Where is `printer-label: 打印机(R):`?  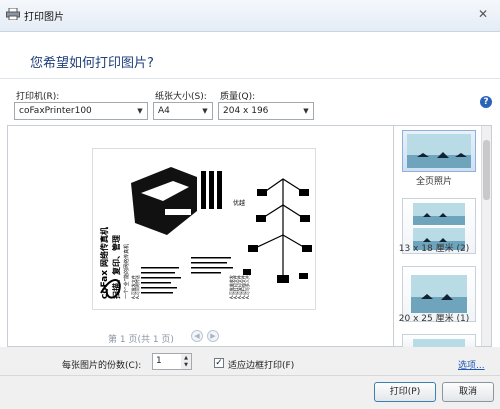 printer-label: 打印机(R): is located at coordinates (38, 97).